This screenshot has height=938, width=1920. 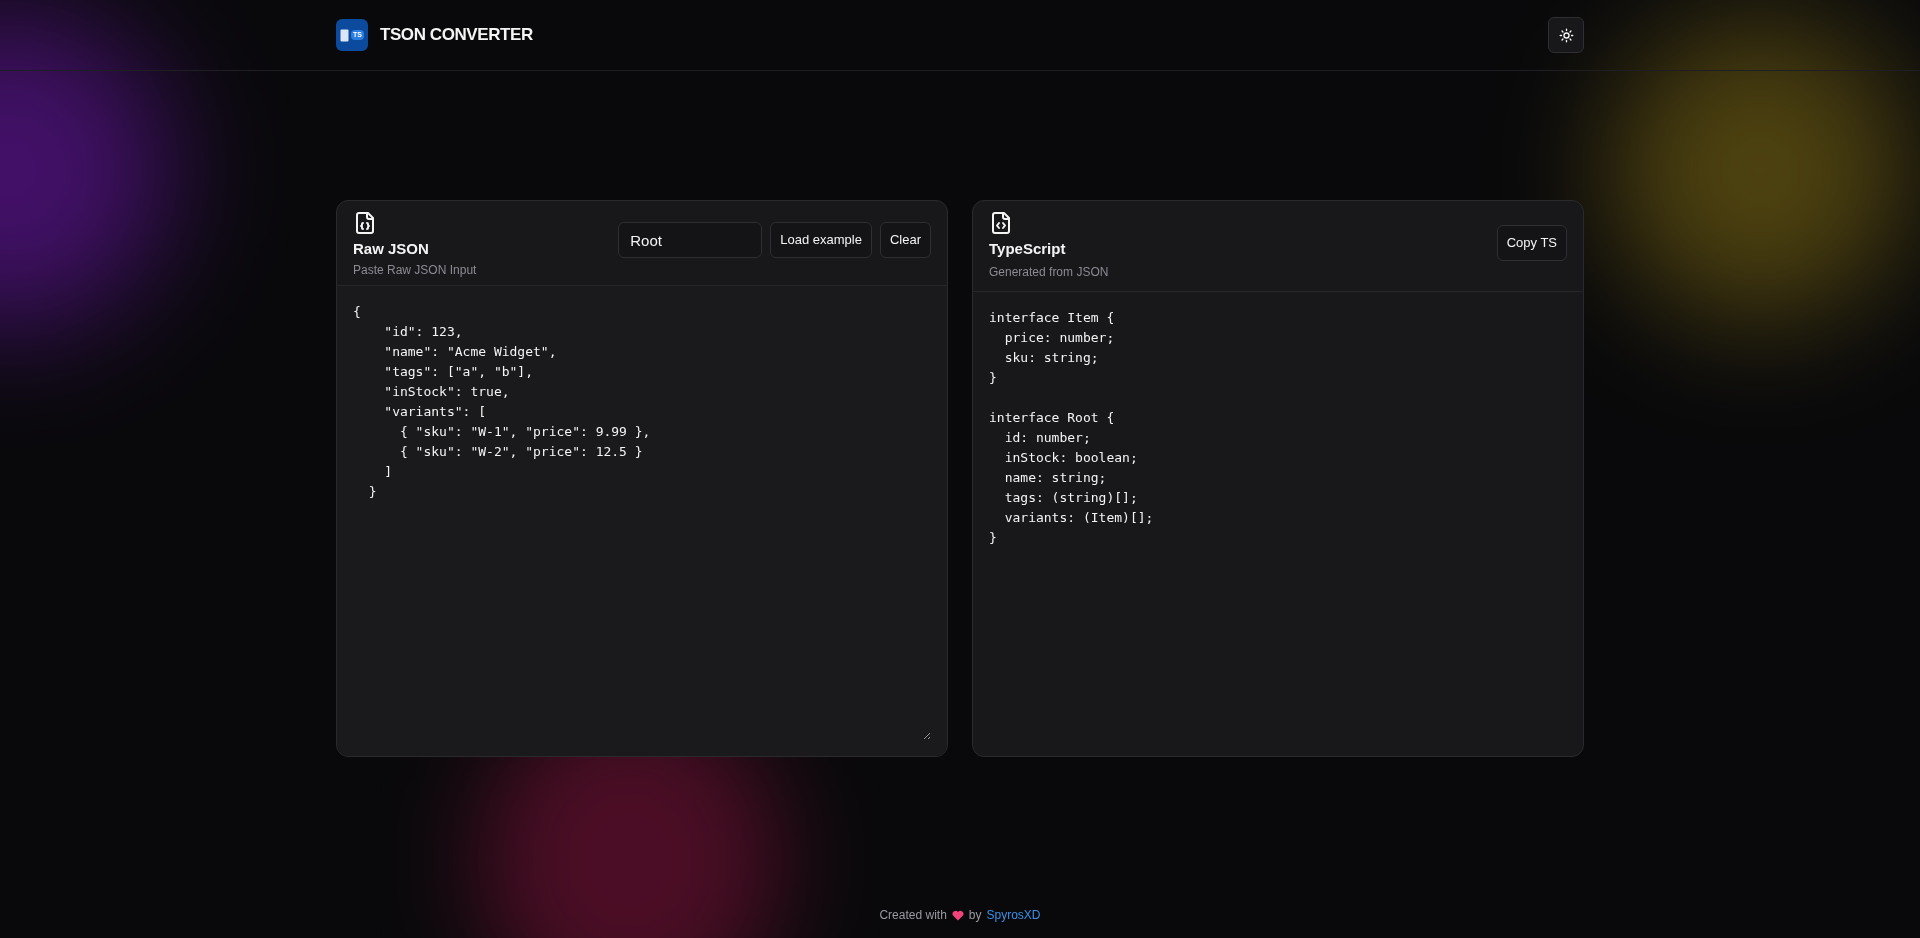 What do you see at coordinates (821, 240) in the screenshot?
I see `load-example-button: Load example` at bounding box center [821, 240].